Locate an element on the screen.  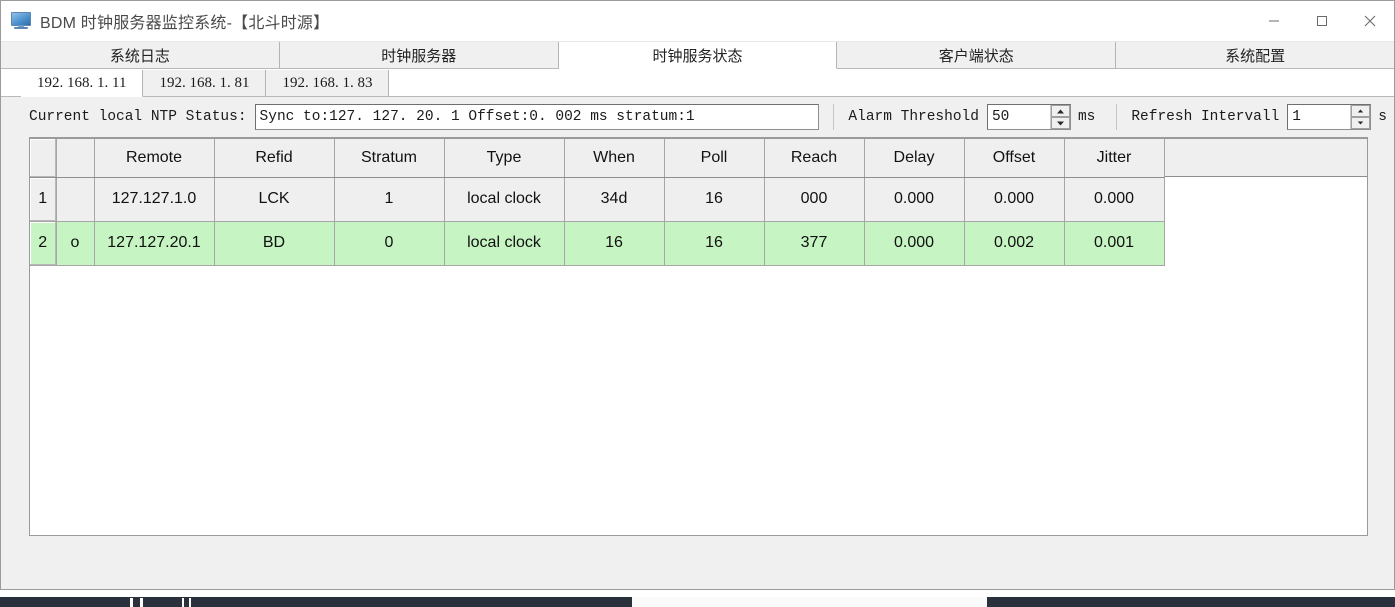
desktop-gap is located at coordinates (697, 593).